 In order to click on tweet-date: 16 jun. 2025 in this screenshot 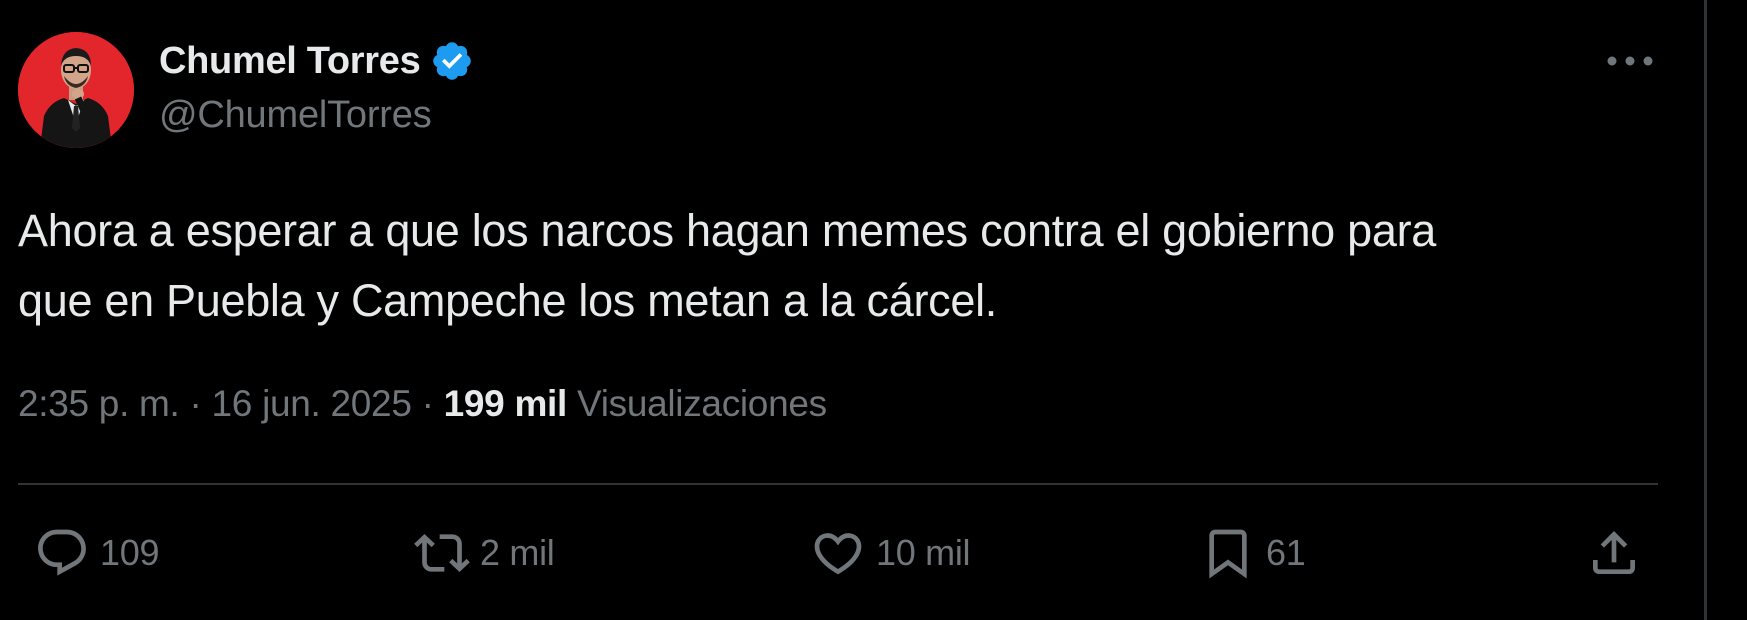, I will do `click(312, 403)`.